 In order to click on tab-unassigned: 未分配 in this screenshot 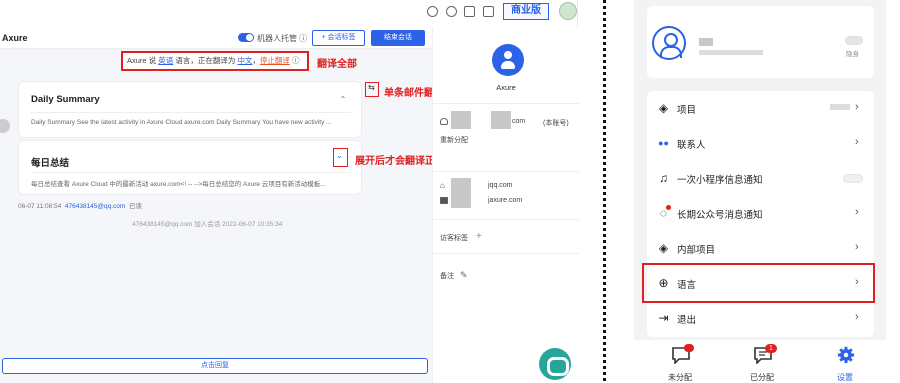, I will do `click(680, 363)`.